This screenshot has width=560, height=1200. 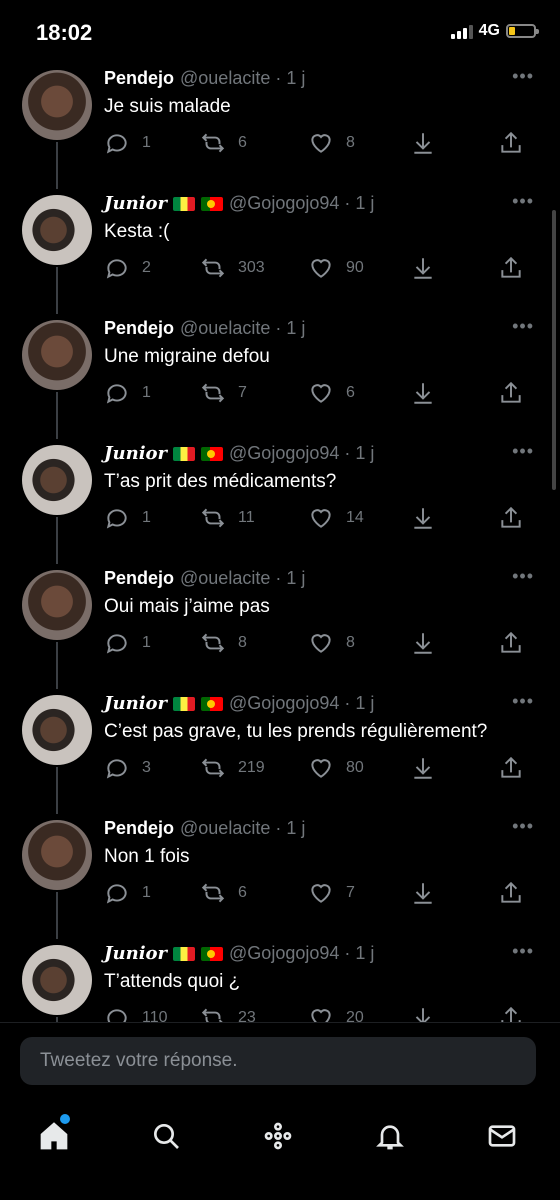 I want to click on tweet-actions: 1 6 8, so click(x=319, y=145).